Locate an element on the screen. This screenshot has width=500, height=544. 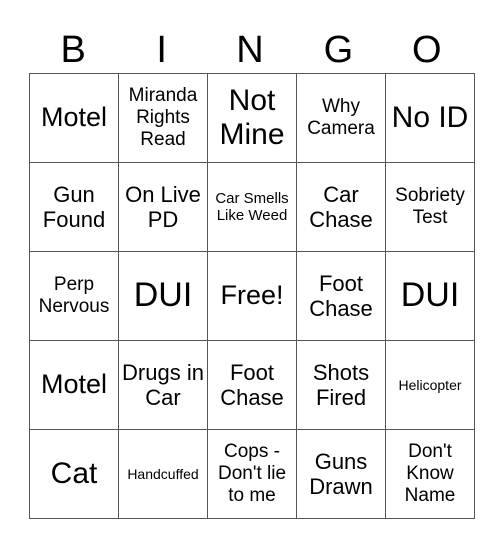
bingo-cell: Why Camera is located at coordinates (341, 118).